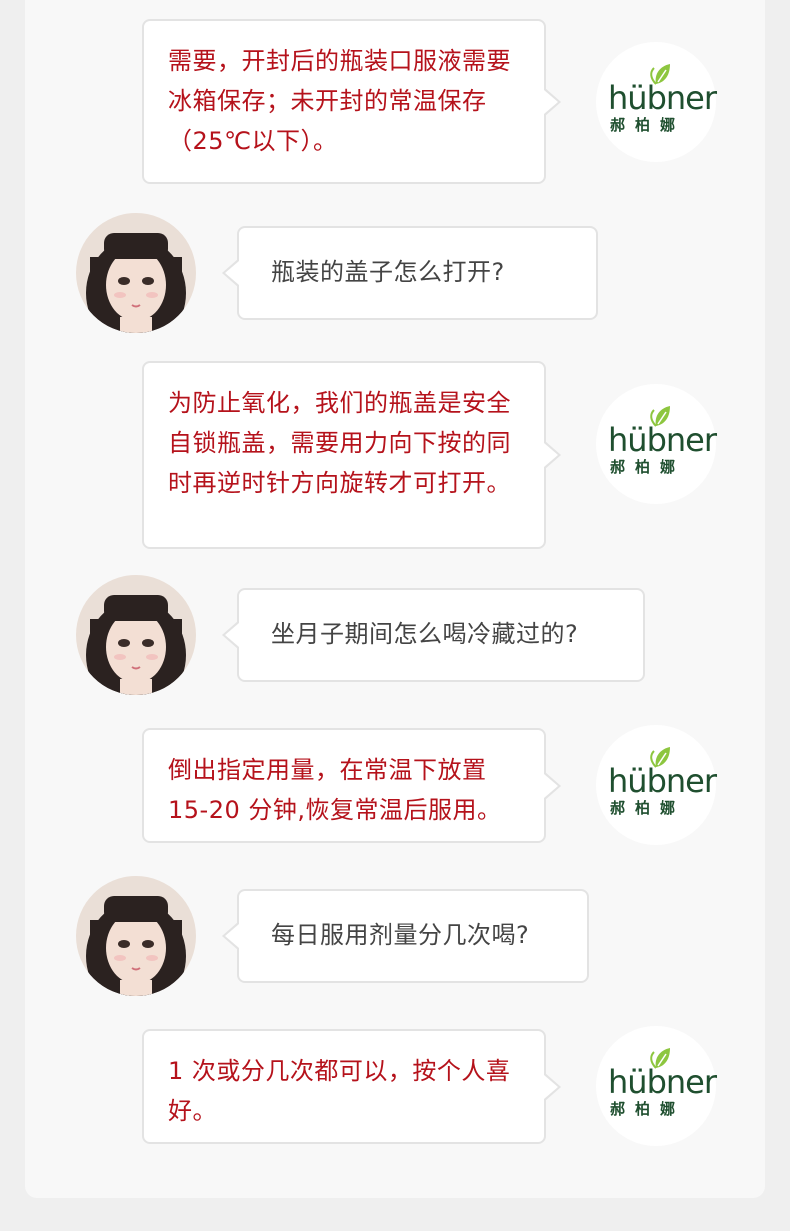 This screenshot has width=790, height=1231. What do you see at coordinates (335, 790) in the screenshot?
I see `brand-message-text: 倒出指定用量，在常温下放置15-20 分钟,恢复常温后服用。` at bounding box center [335, 790].